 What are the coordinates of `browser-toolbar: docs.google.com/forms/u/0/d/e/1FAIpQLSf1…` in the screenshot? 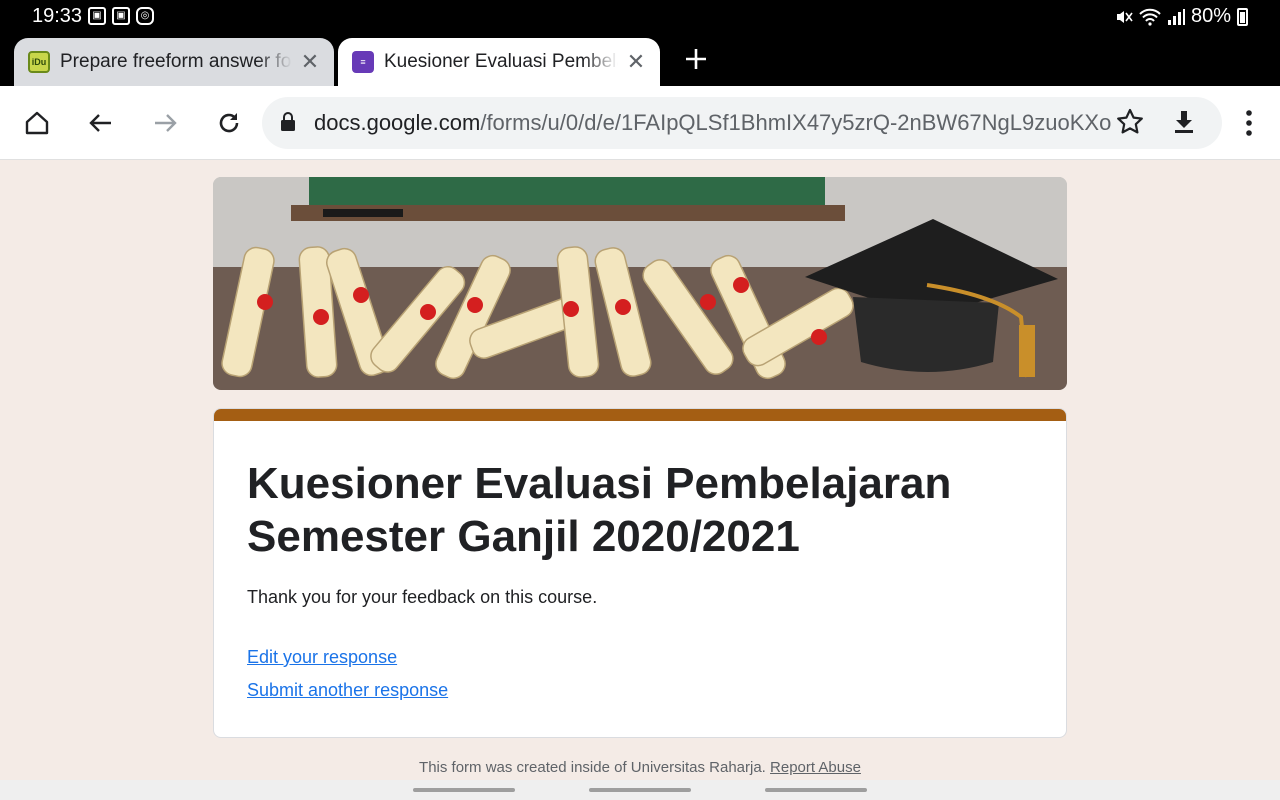 It's located at (640, 123).